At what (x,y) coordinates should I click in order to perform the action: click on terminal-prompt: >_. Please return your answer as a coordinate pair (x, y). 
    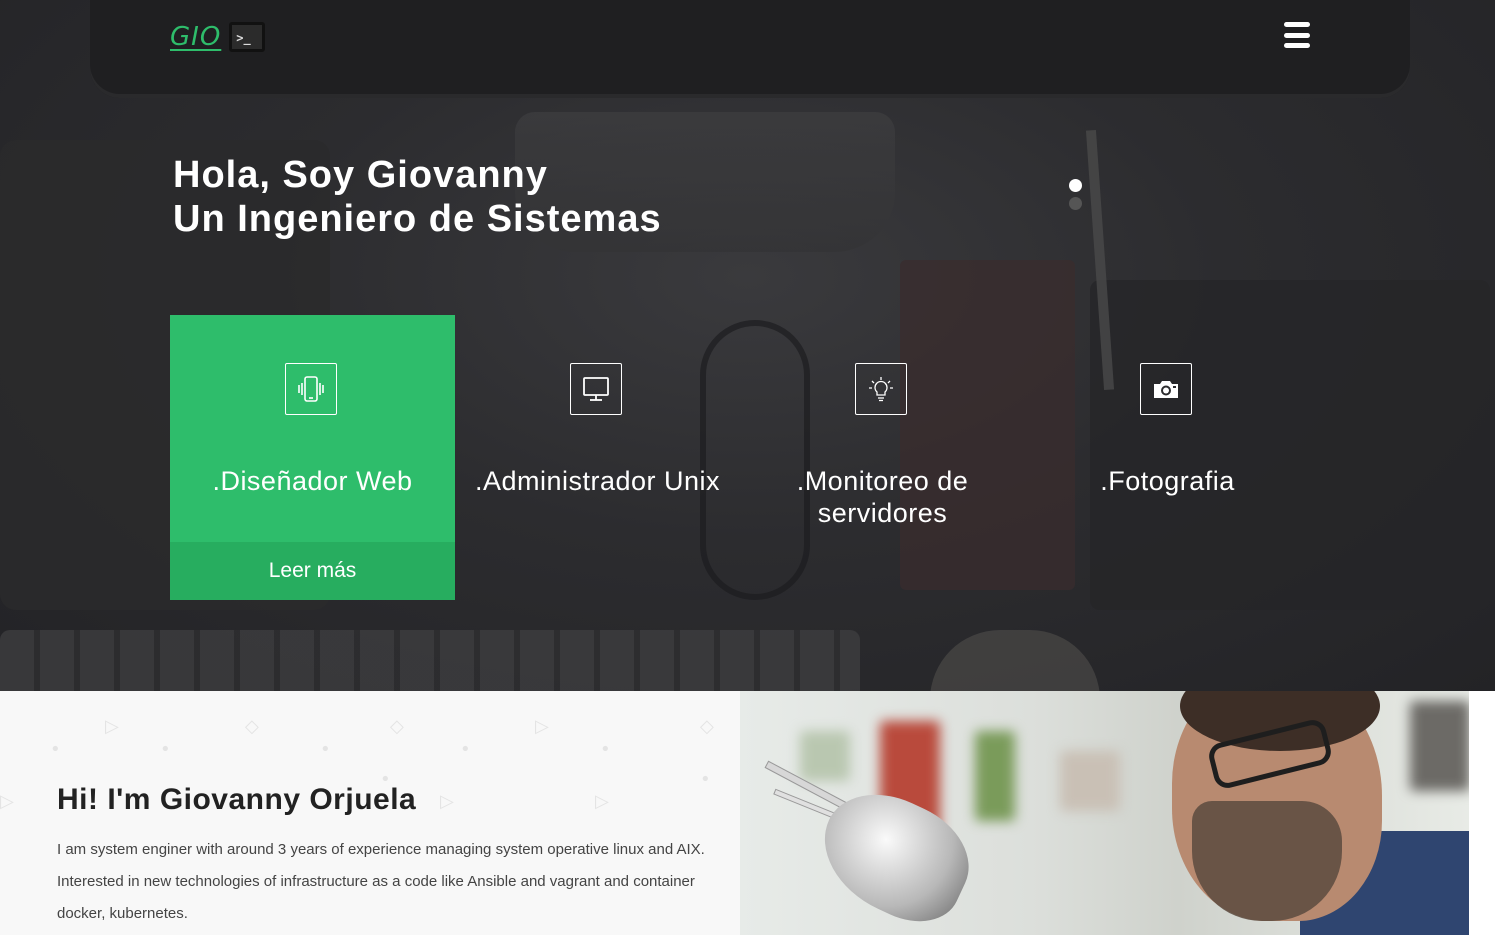
    Looking at the image, I should click on (243, 38).